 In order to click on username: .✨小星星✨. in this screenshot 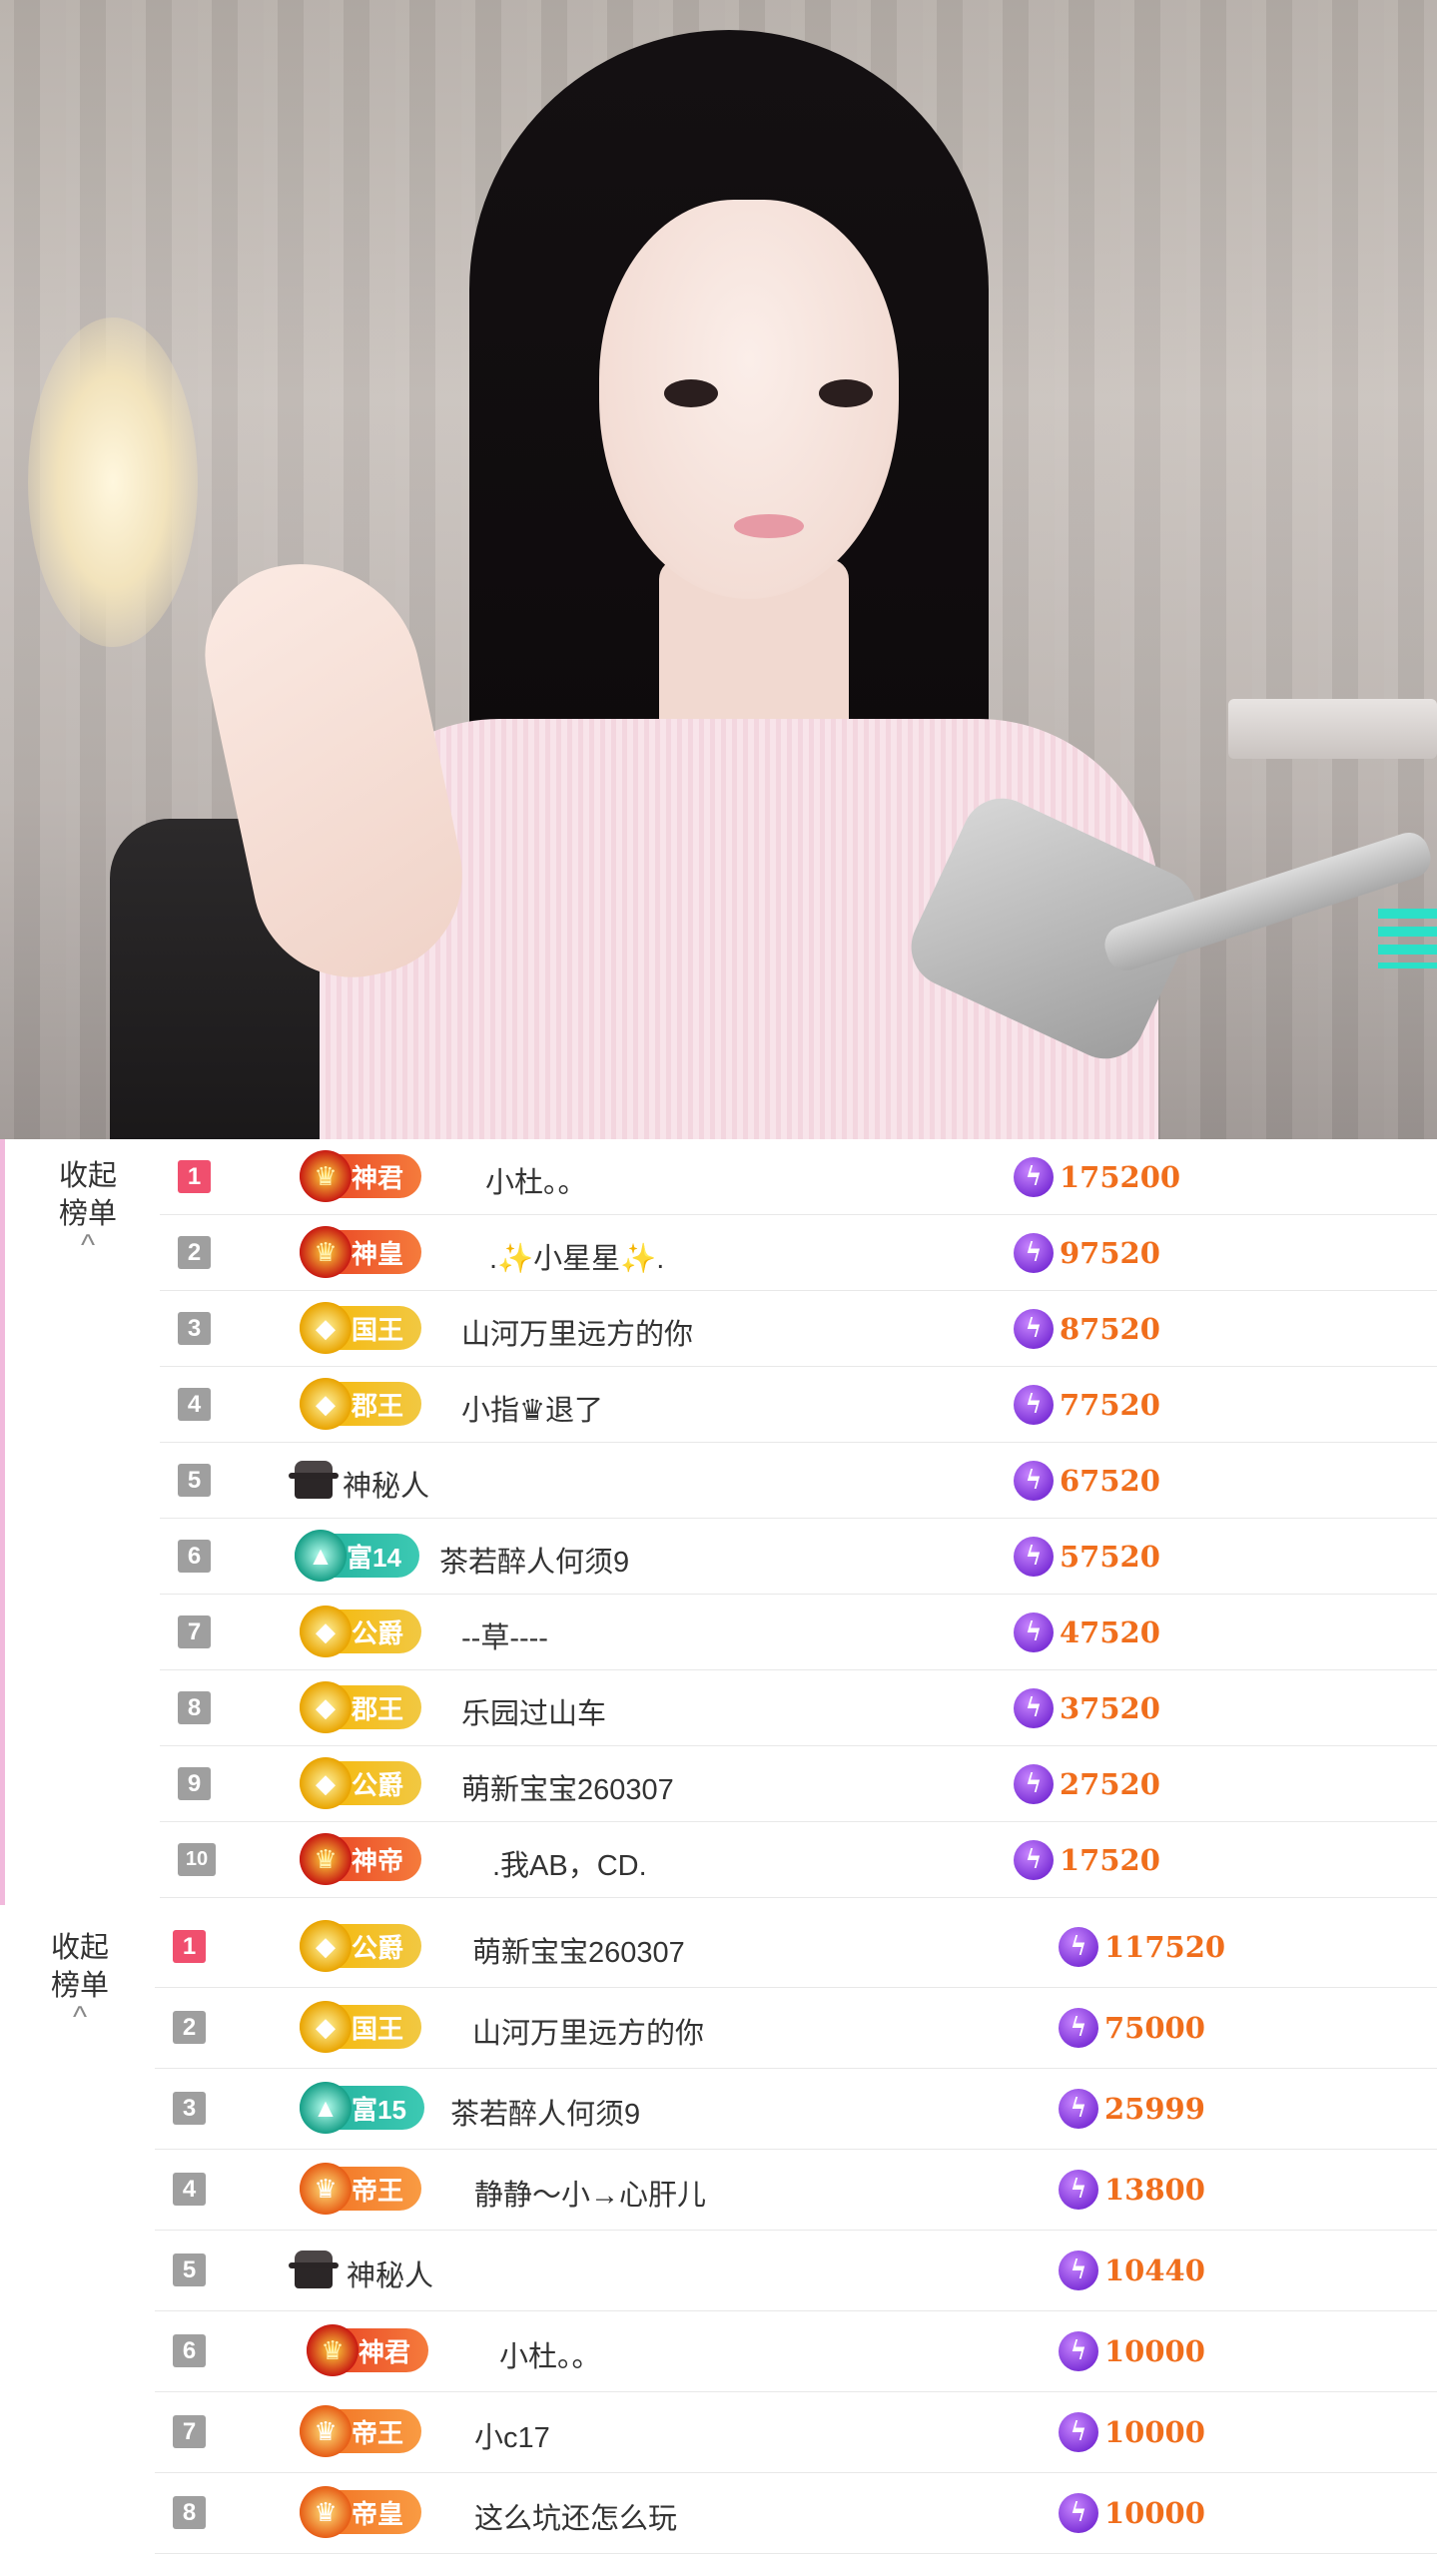, I will do `click(576, 1256)`.